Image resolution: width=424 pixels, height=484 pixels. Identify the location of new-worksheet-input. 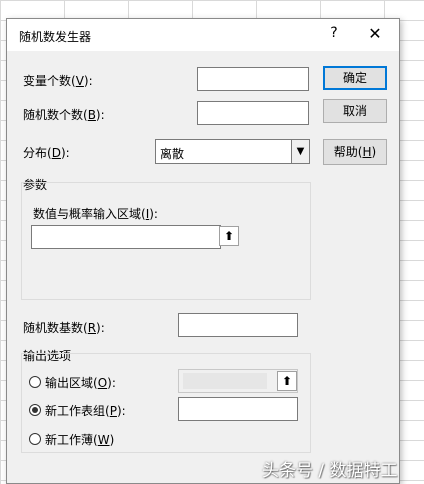
(238, 409).